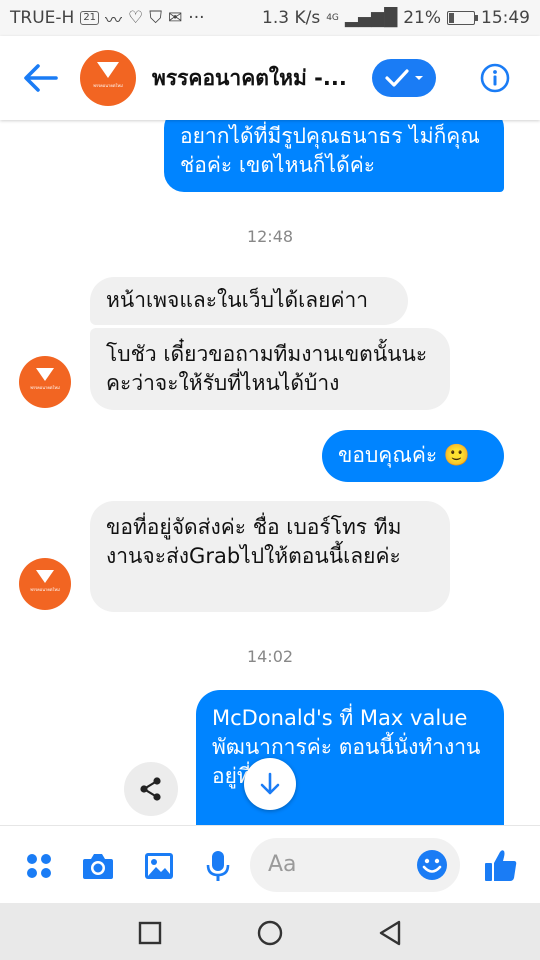 This screenshot has height=960, width=540. Describe the element at coordinates (432, 865) in the screenshot. I see `emoji-icon` at that location.